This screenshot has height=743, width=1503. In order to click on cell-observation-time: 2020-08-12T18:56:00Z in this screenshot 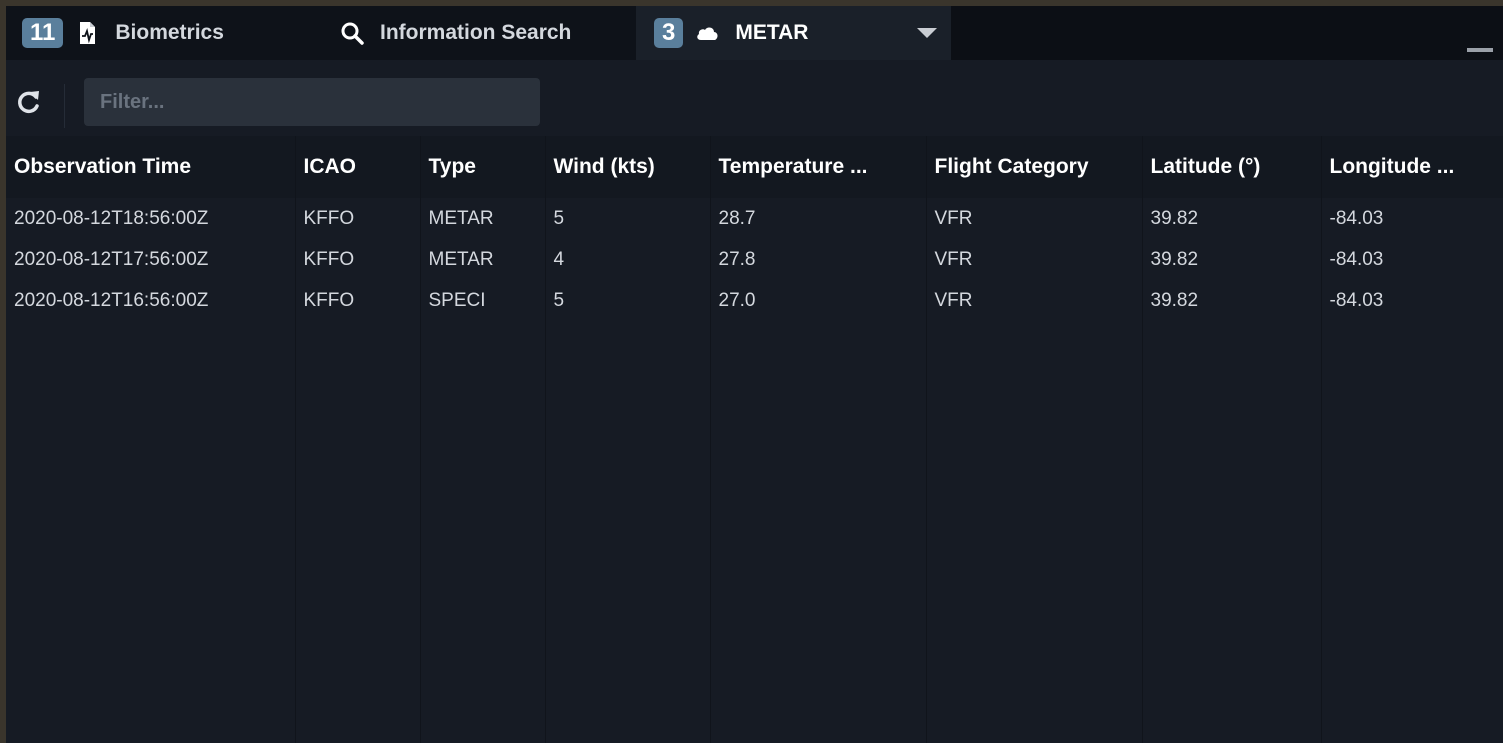, I will do `click(151, 218)`.